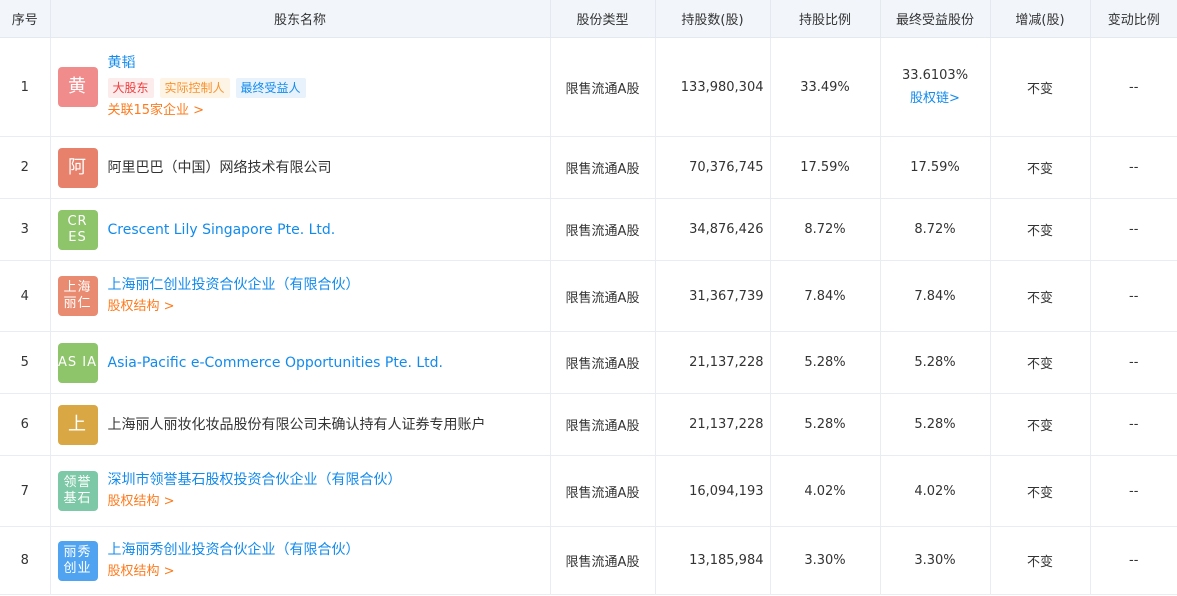 The width and height of the screenshot is (1177, 596). I want to click on tag-final-beneficiary: 最终受益人, so click(270, 88).